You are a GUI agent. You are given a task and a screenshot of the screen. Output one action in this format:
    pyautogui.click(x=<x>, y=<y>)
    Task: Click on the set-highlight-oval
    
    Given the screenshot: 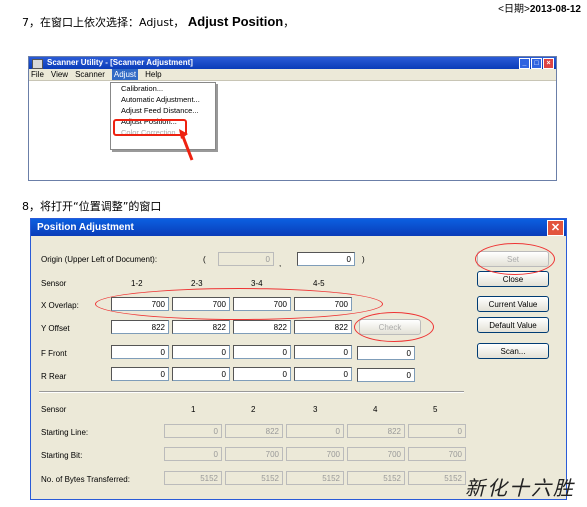 What is the action you would take?
    pyautogui.click(x=515, y=259)
    